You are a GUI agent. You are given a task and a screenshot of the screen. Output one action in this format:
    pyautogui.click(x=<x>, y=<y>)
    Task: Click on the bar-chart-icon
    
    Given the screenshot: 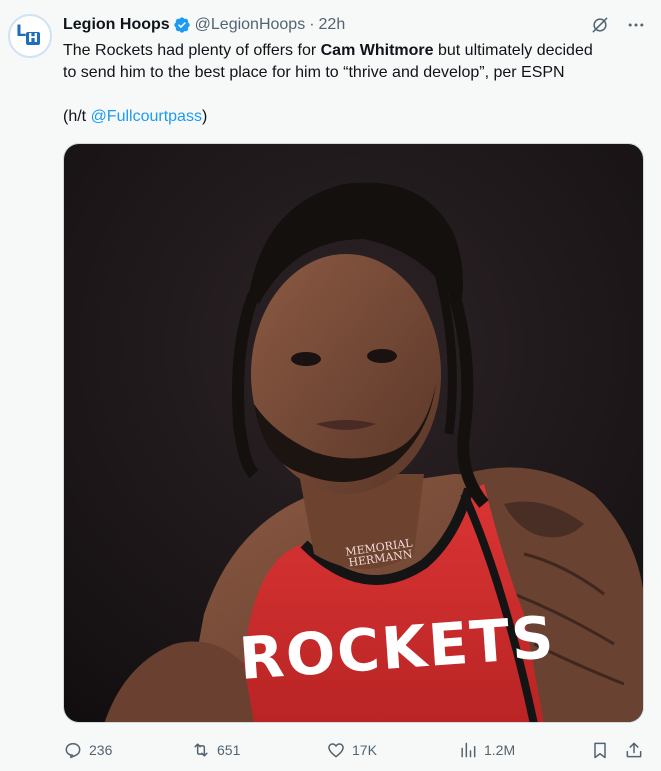 What is the action you would take?
    pyautogui.click(x=468, y=750)
    